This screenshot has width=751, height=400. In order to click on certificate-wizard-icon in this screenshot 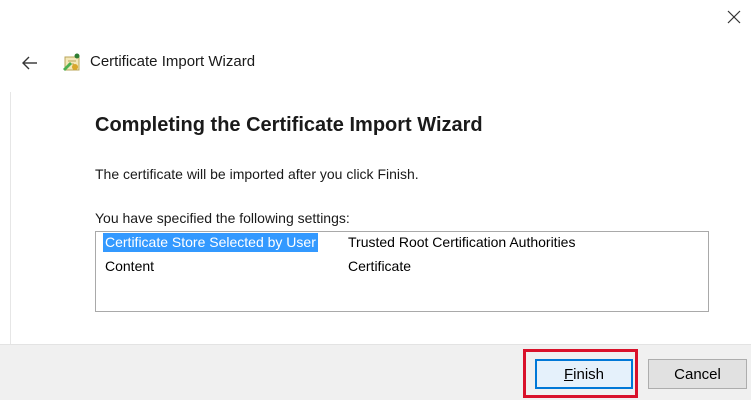, I will do `click(71, 62)`.